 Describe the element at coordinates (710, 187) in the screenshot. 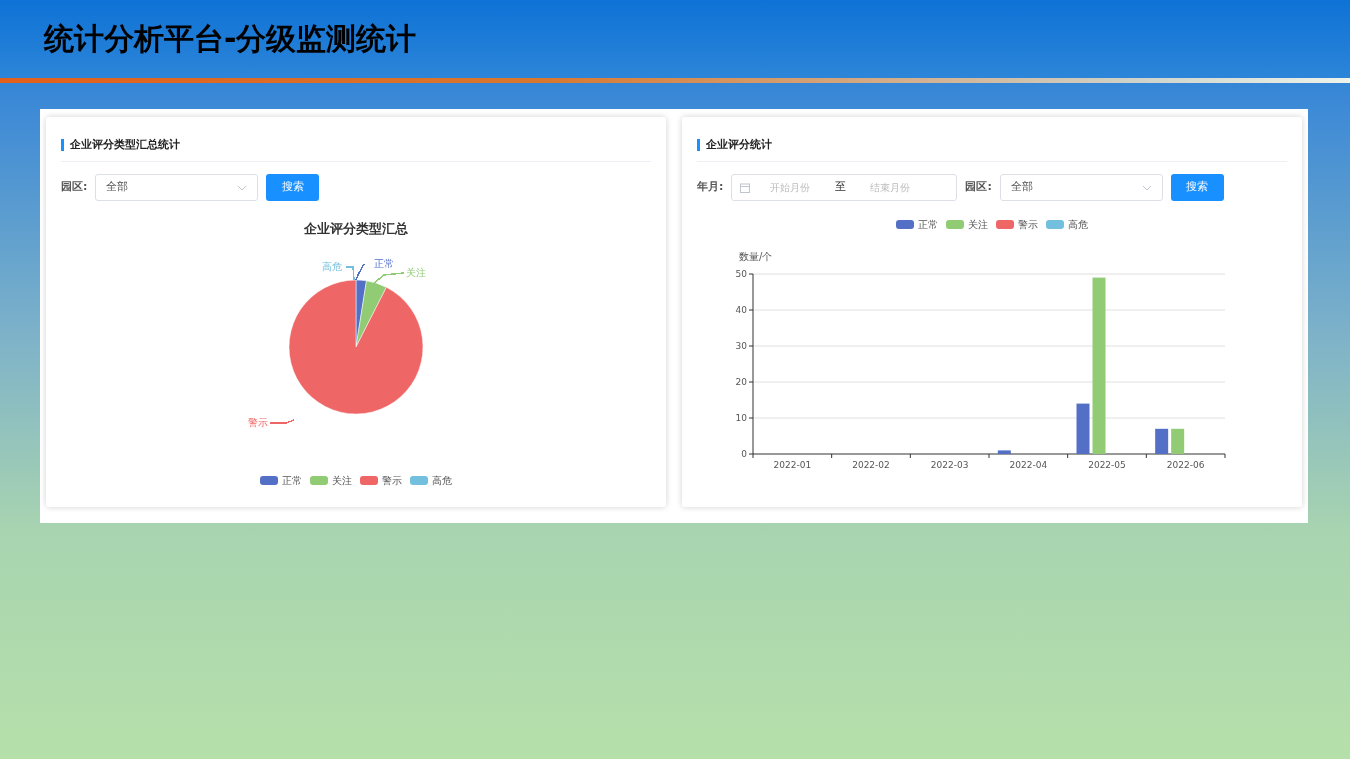

I see `filter-label: 年月:` at that location.